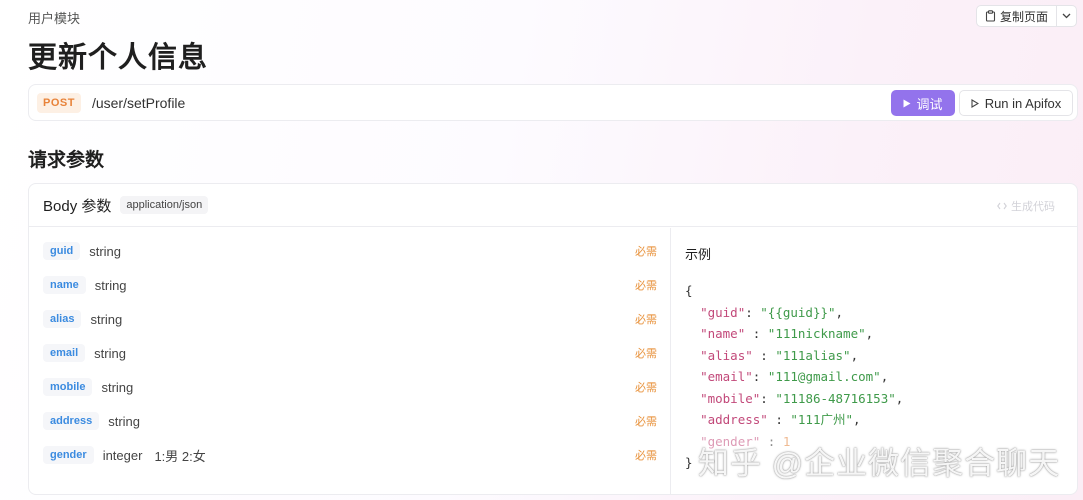 The image size is (1083, 500). I want to click on generate-code-button: 生成代码, so click(1026, 206).